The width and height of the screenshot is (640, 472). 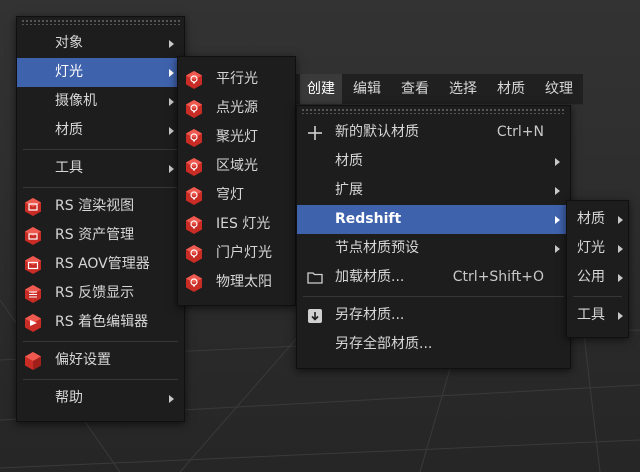 I want to click on redshift-material: 材质, so click(x=597, y=219).